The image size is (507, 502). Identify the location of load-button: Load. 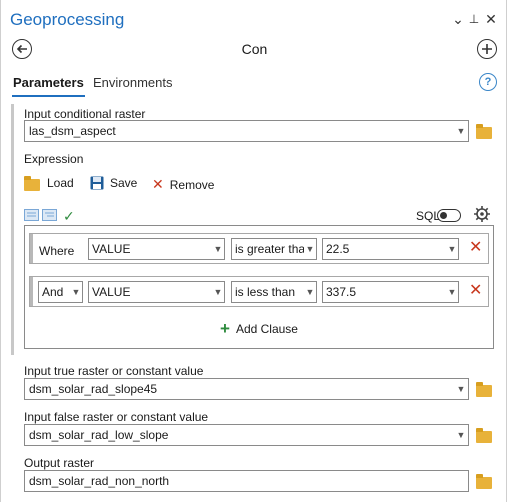
(49, 183).